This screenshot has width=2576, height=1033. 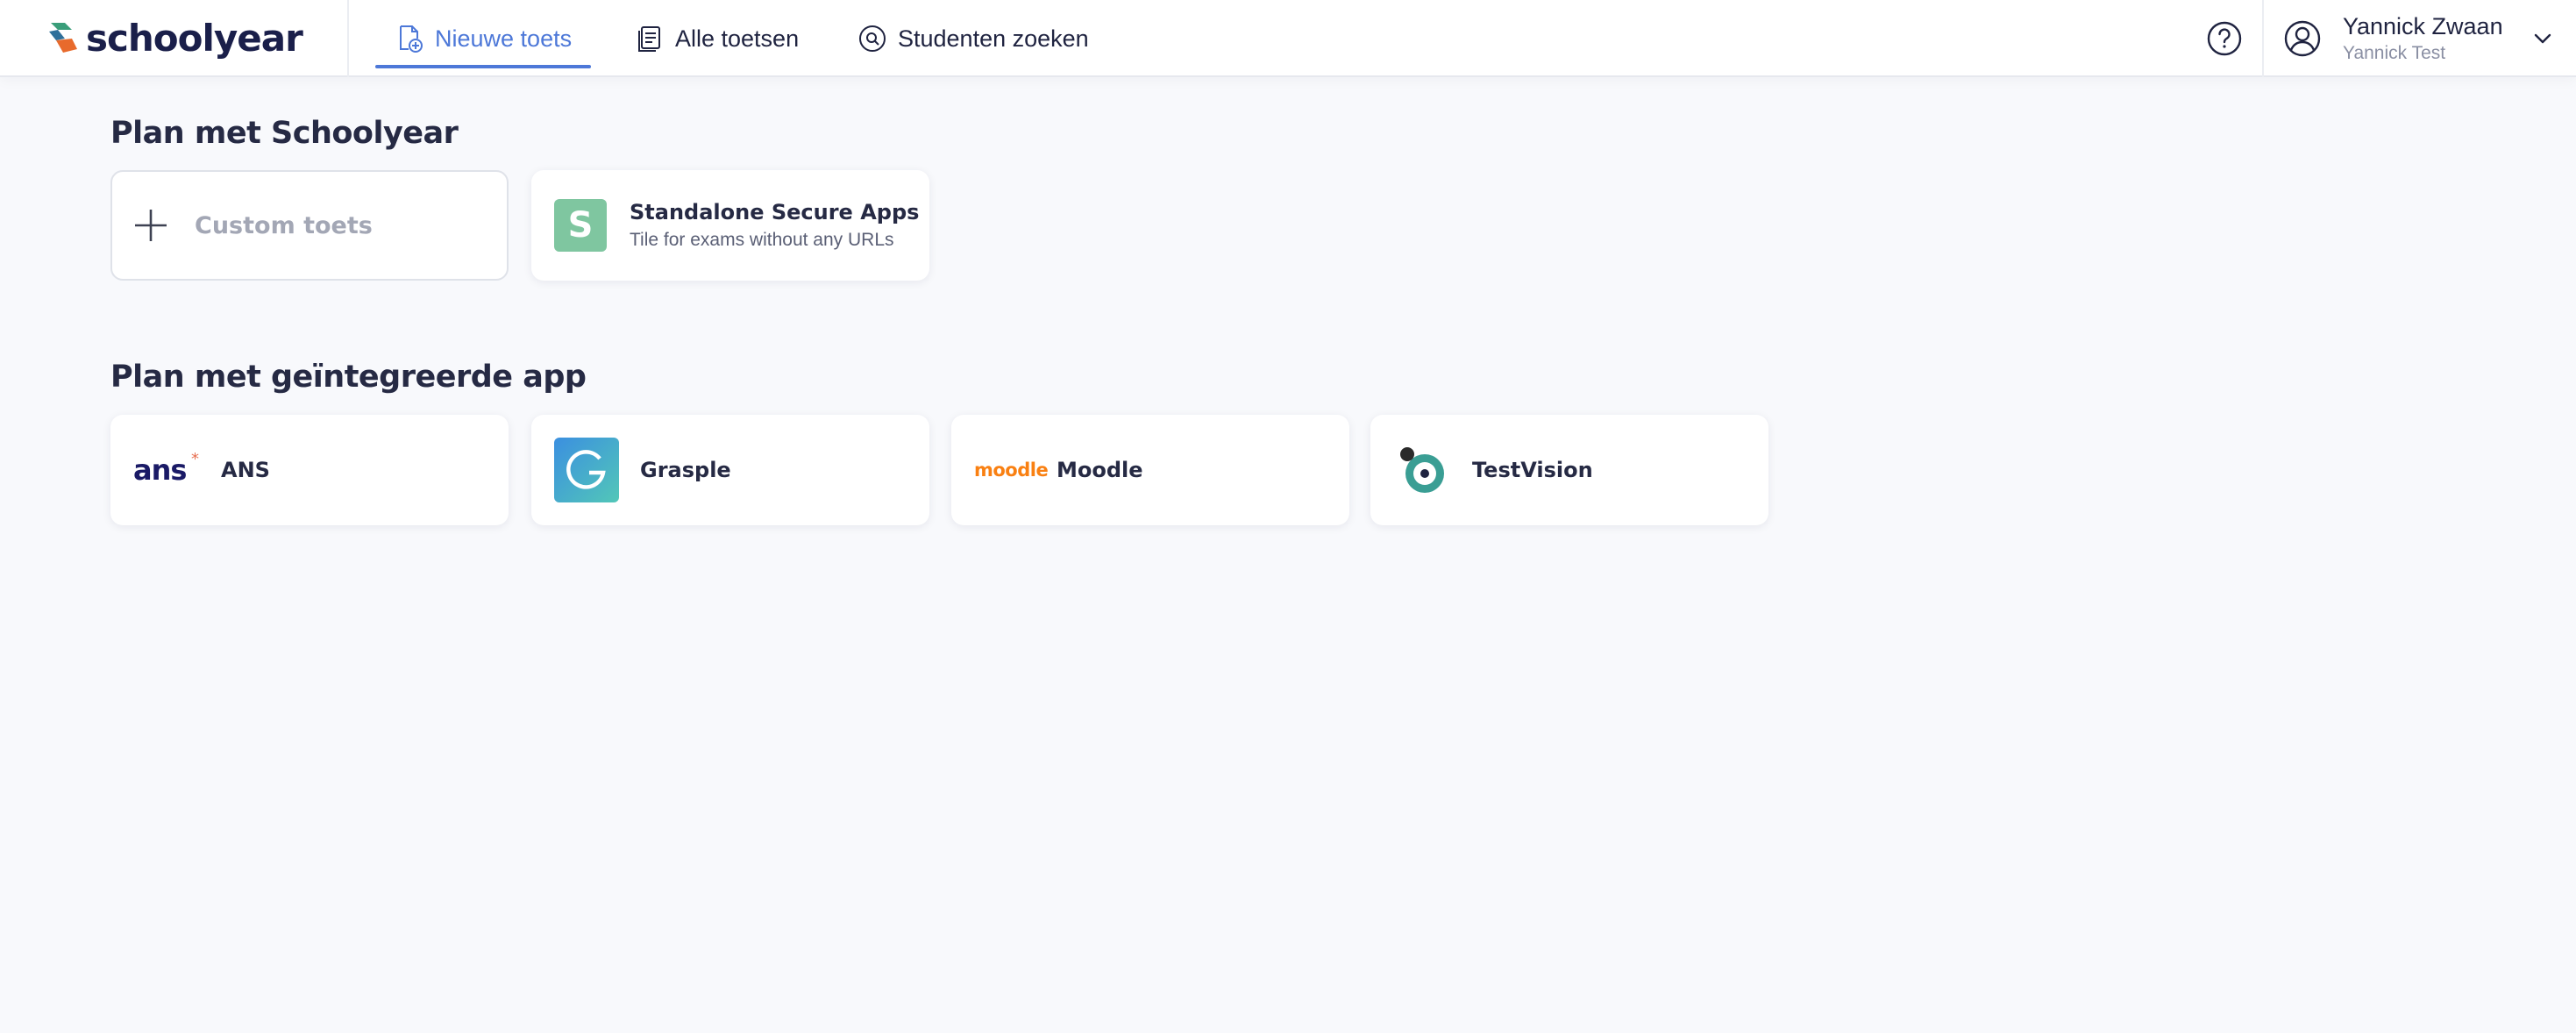 I want to click on app-label-testvision: TestVision, so click(x=1532, y=470).